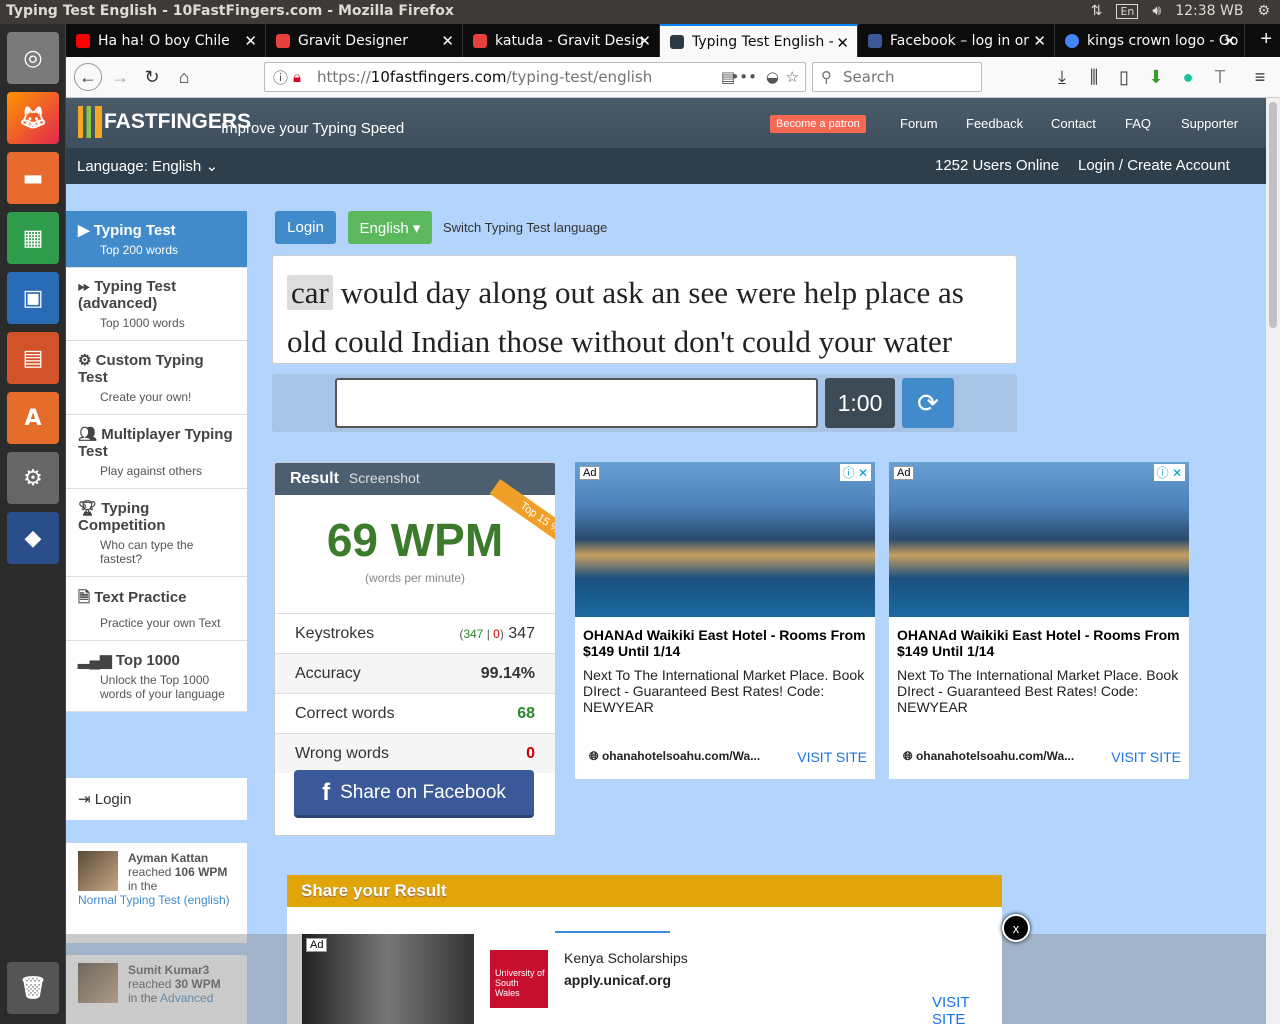  Describe the element at coordinates (1127, 11) in the screenshot. I see `keyboard-layout-indicator: En` at that location.